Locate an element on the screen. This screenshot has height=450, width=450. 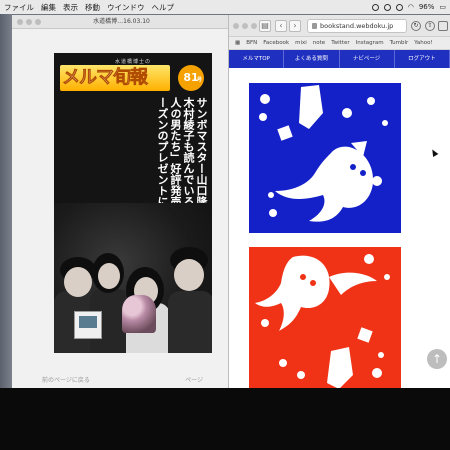
bookmark-item: Yahoo! is located at coordinates (423, 43).